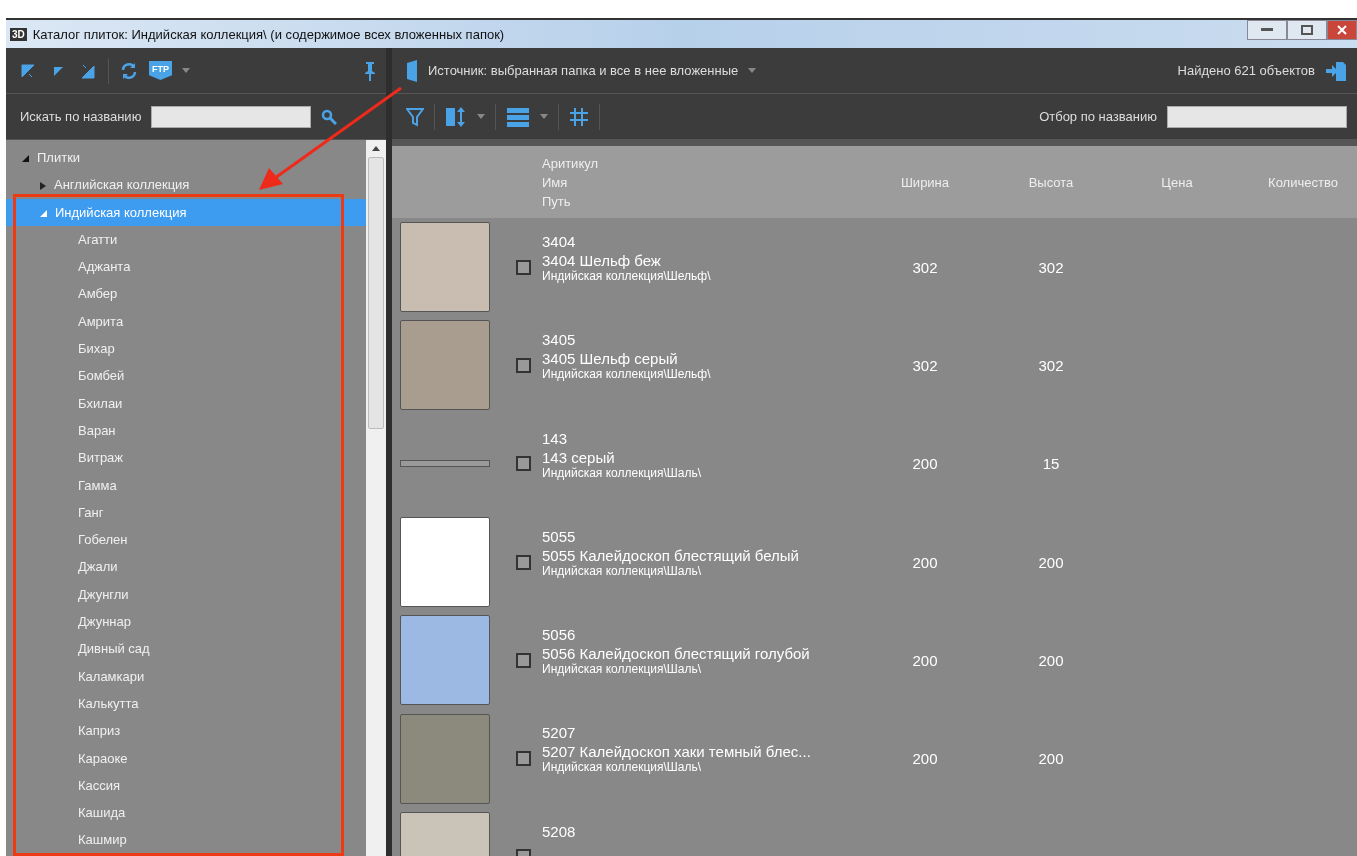  I want to click on tree-item: Каприз, so click(65, 731).